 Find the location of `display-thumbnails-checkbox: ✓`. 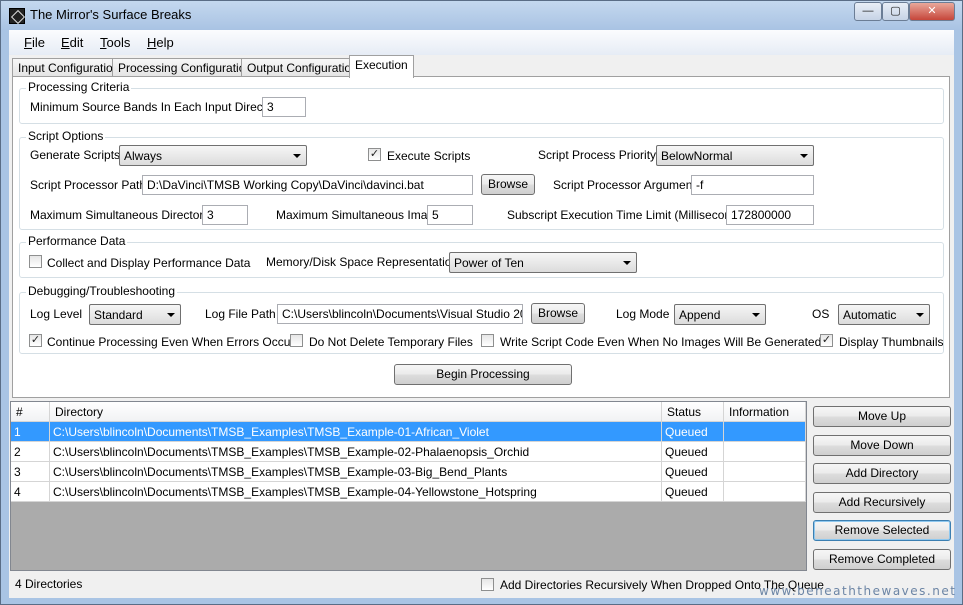

display-thumbnails-checkbox: ✓ is located at coordinates (826, 340).